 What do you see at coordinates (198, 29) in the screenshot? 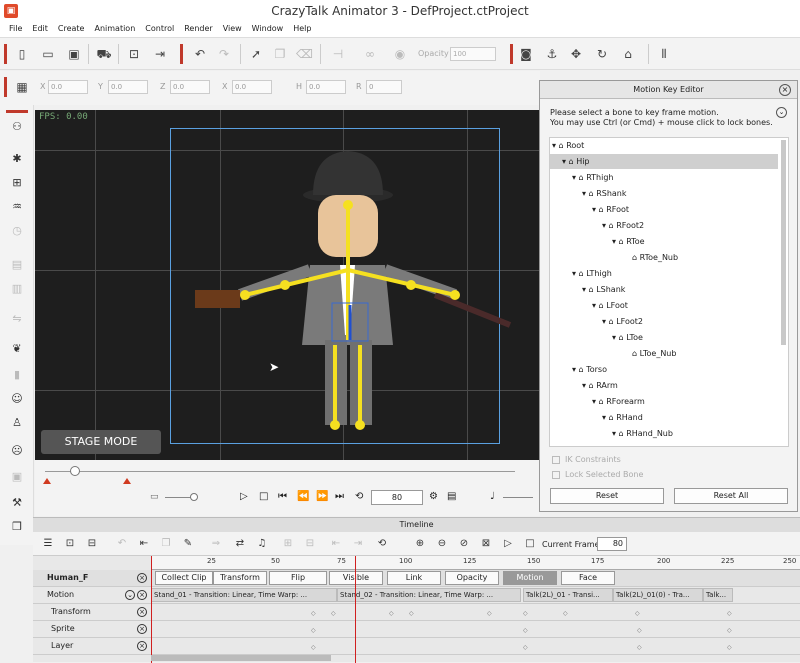
I see `menu-render: Render` at bounding box center [198, 29].